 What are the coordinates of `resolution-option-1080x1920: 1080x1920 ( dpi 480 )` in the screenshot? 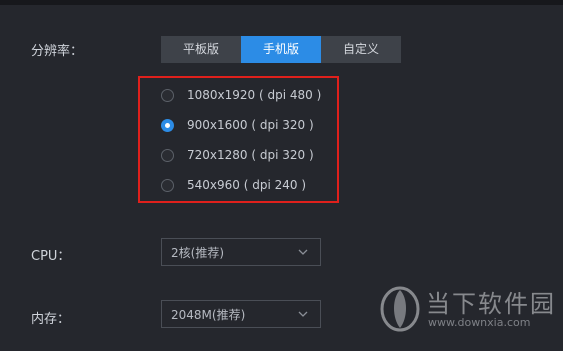 It's located at (241, 95).